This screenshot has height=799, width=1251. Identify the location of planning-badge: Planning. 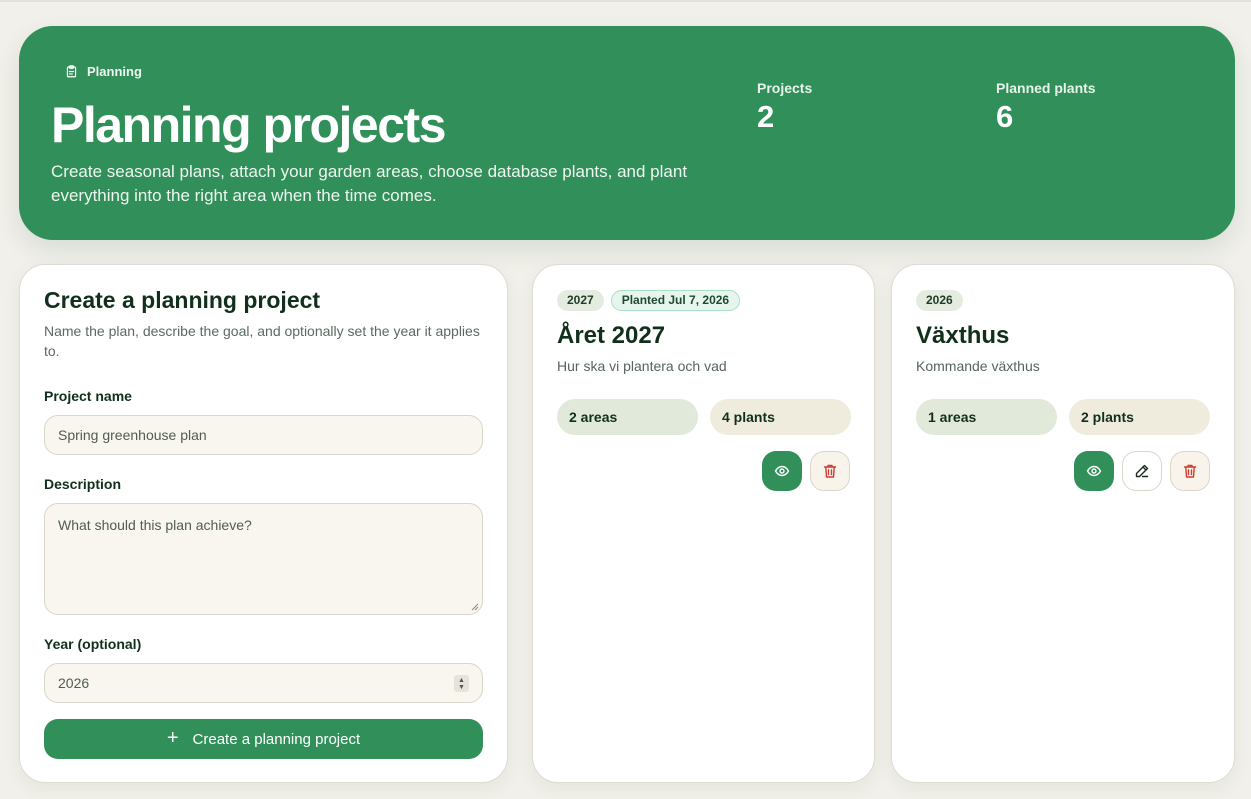
(103, 71).